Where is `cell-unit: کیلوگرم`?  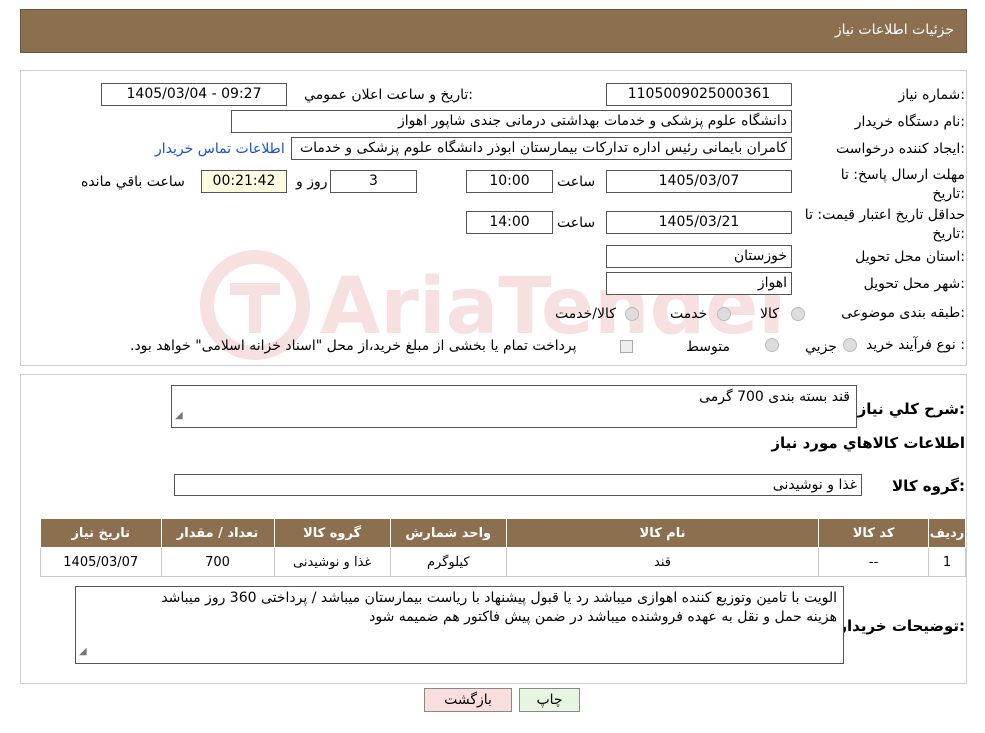
cell-unit: کیلوگرم is located at coordinates (448, 562).